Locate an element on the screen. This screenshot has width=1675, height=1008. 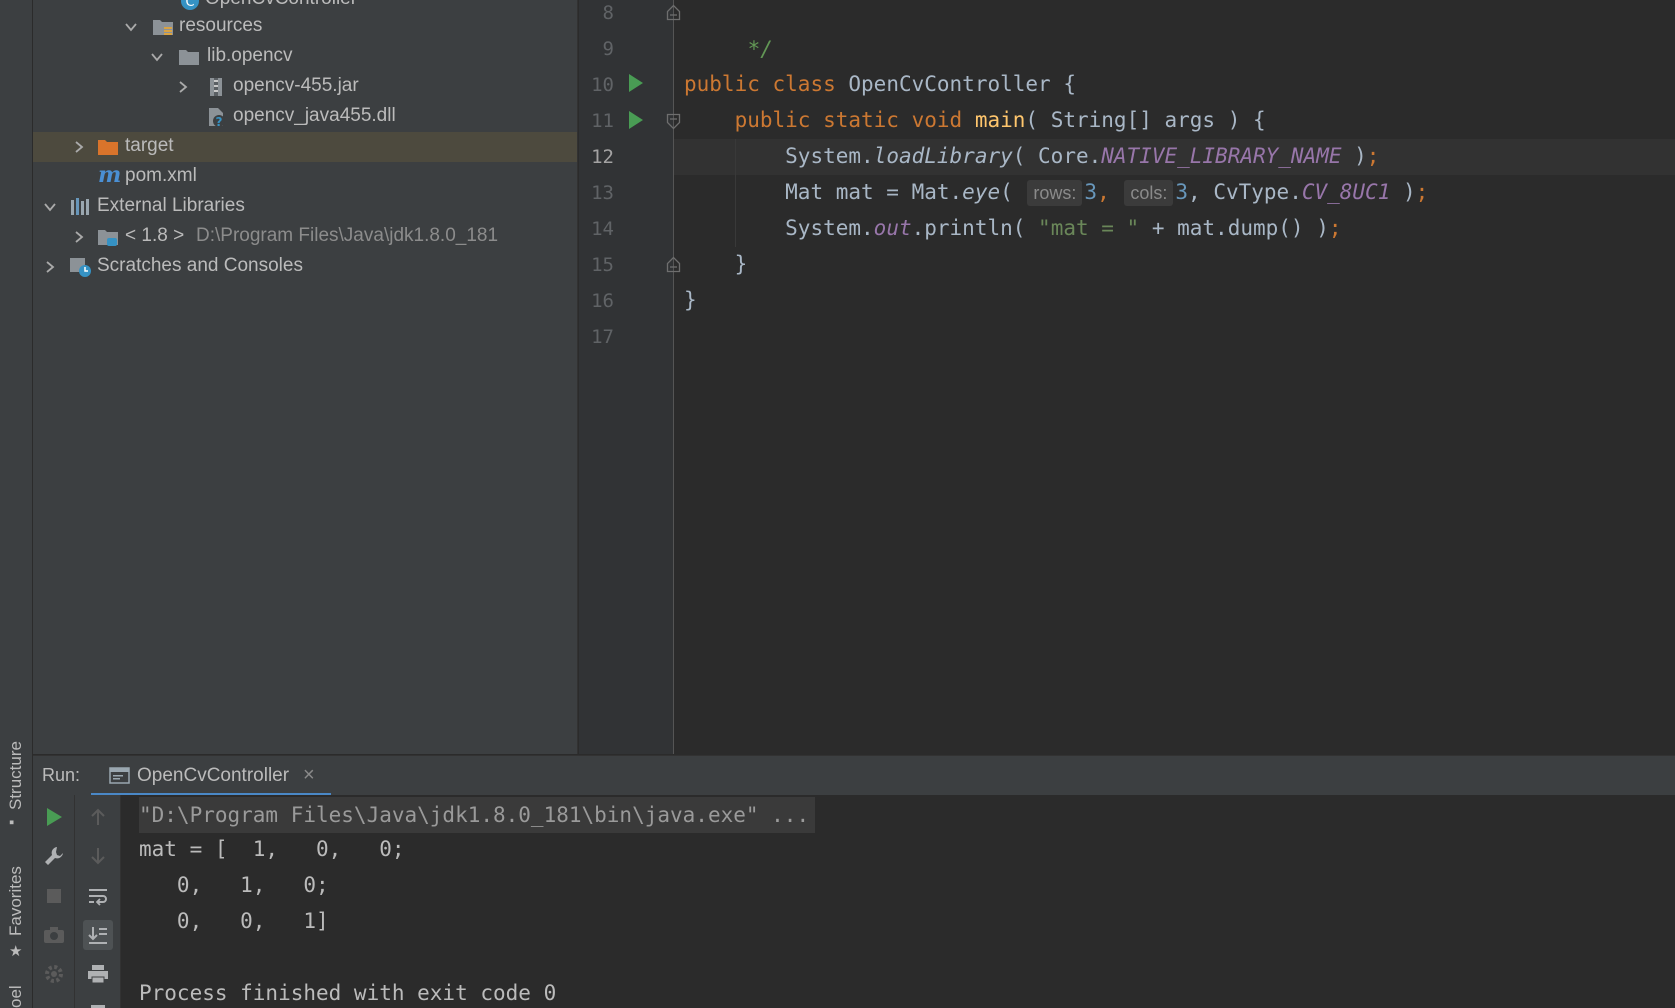
tree-item-resources: resources is located at coordinates (305, 27).